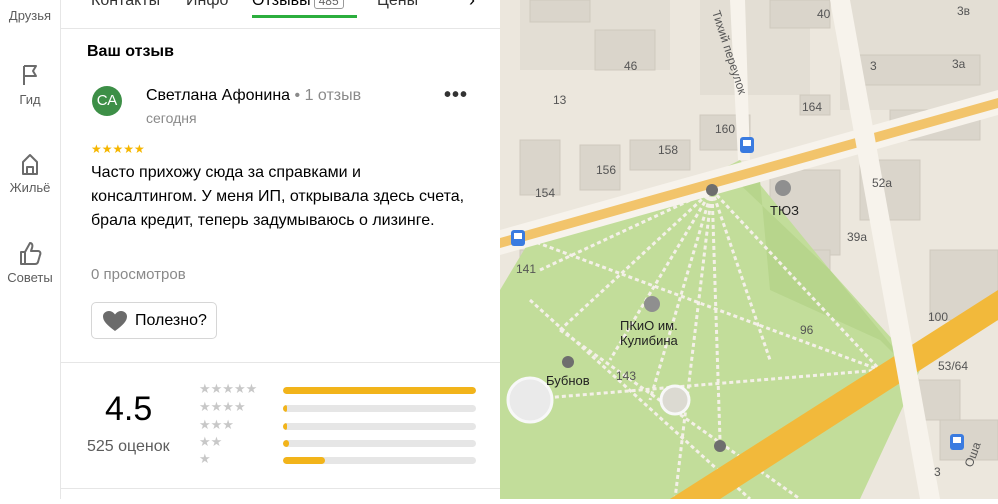  Describe the element at coordinates (30, 187) in the screenshot. I see `rail-label-housing: Жильё` at that location.